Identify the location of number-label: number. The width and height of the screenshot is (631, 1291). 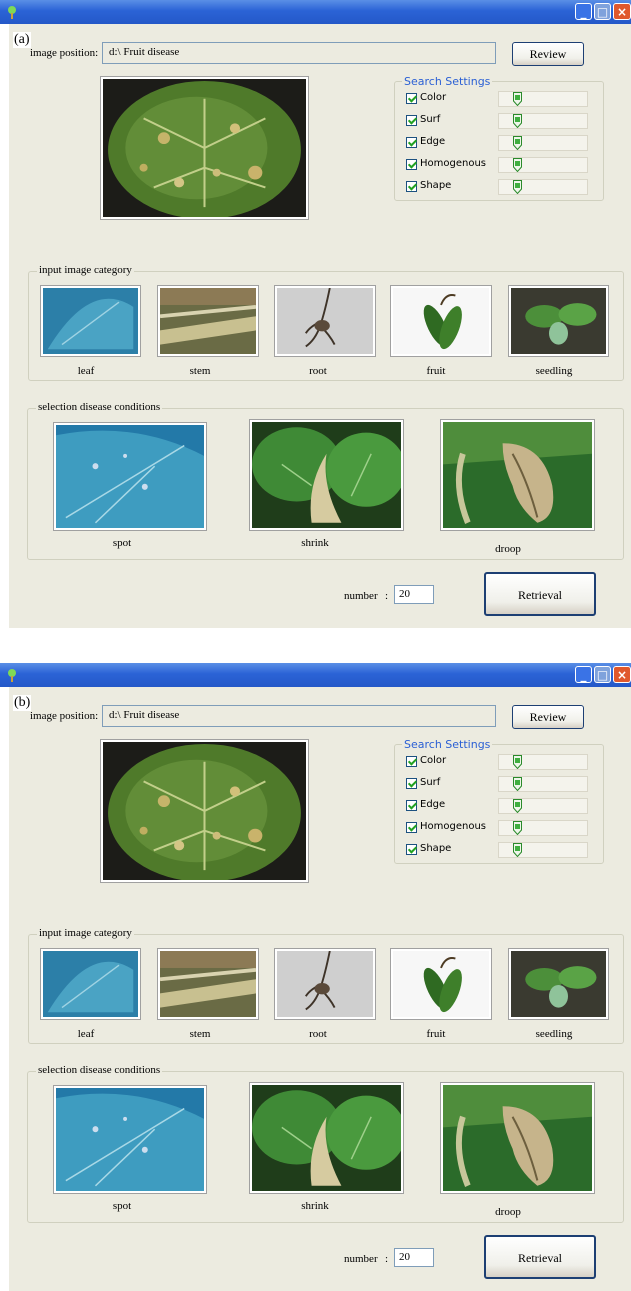
(361, 1259).